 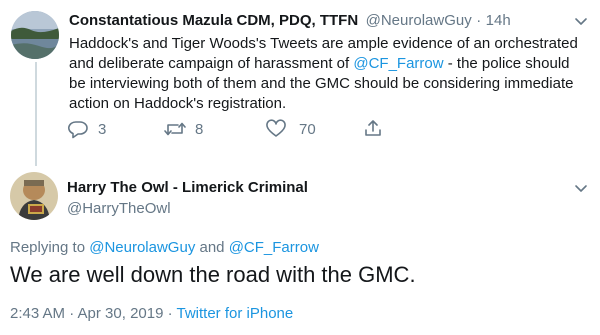 What do you see at coordinates (235, 313) in the screenshot?
I see `tweet-source-link: Twitter for iPhone` at bounding box center [235, 313].